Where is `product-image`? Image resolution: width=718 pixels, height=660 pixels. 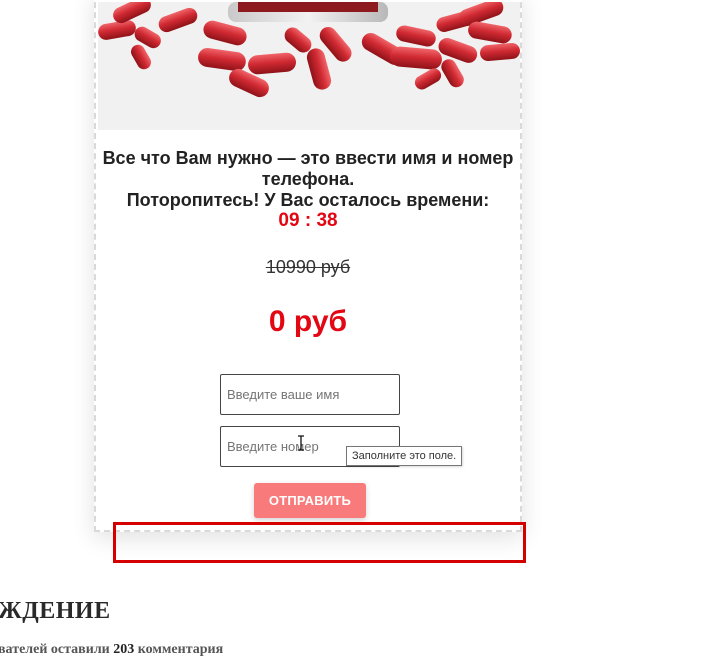
product-image is located at coordinates (309, 66).